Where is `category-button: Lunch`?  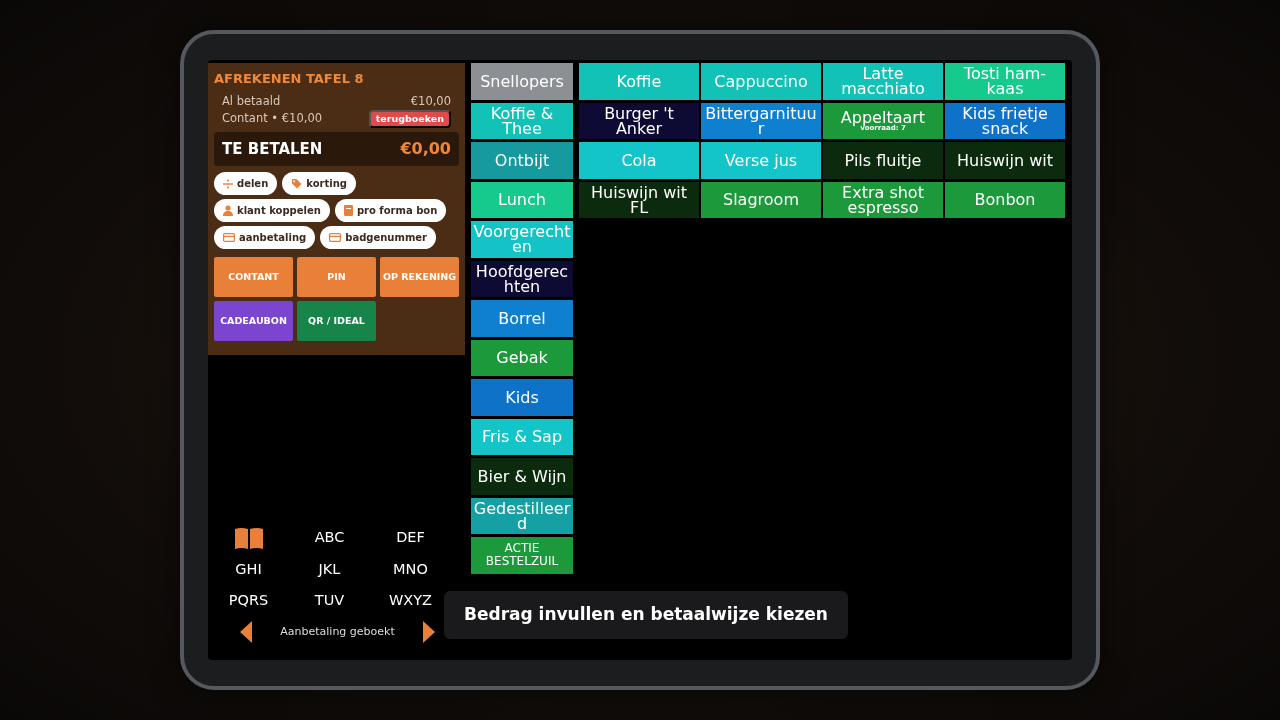 category-button: Lunch is located at coordinates (522, 199).